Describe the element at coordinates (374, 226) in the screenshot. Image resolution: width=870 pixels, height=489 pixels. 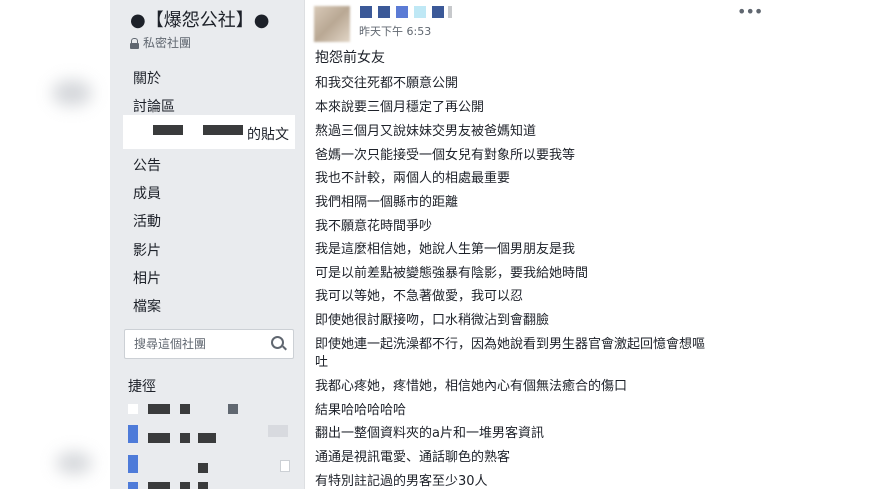
I see `post-line: 我不願意花時間爭吵` at that location.